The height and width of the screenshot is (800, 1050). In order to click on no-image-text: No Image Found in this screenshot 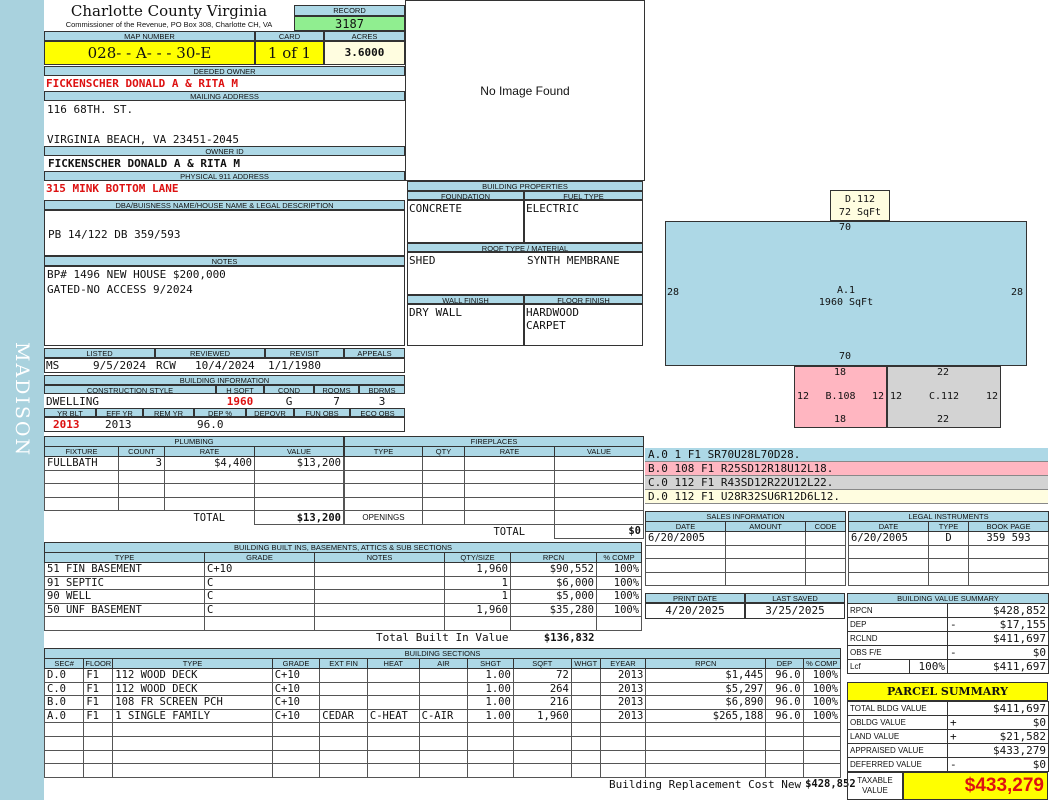, I will do `click(525, 90)`.